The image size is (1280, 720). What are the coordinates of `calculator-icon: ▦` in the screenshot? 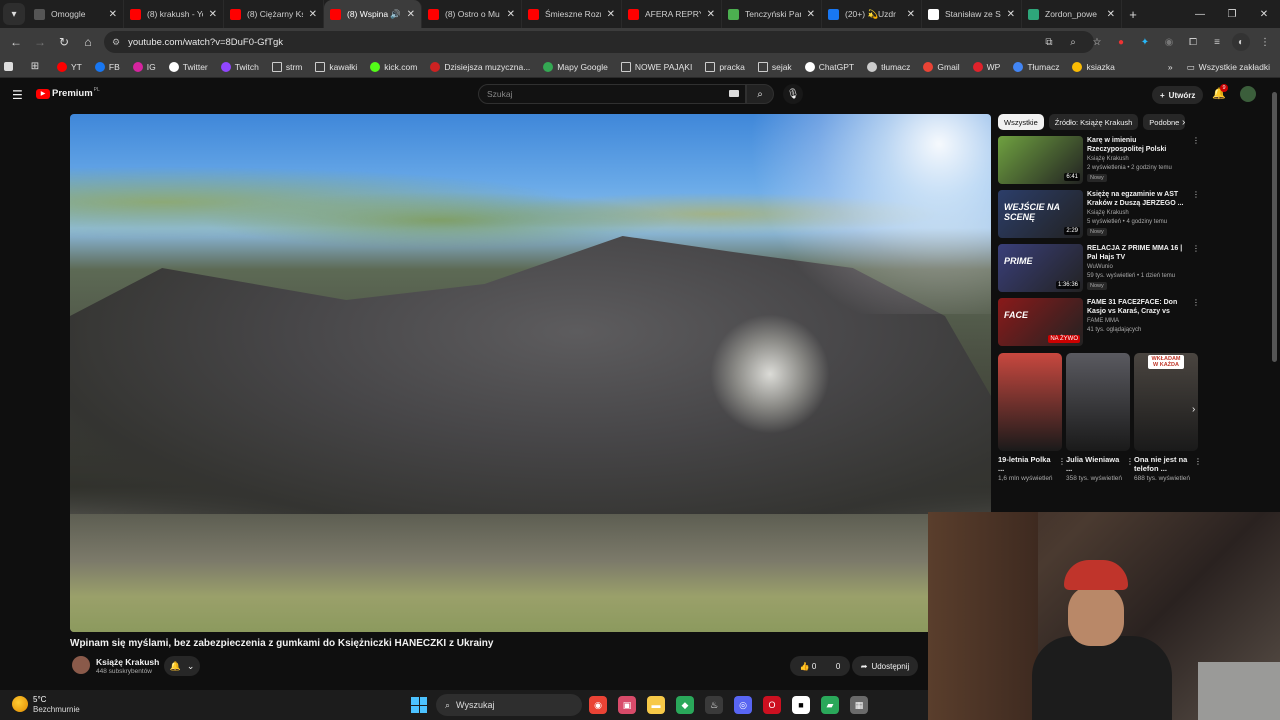 It's located at (859, 705).